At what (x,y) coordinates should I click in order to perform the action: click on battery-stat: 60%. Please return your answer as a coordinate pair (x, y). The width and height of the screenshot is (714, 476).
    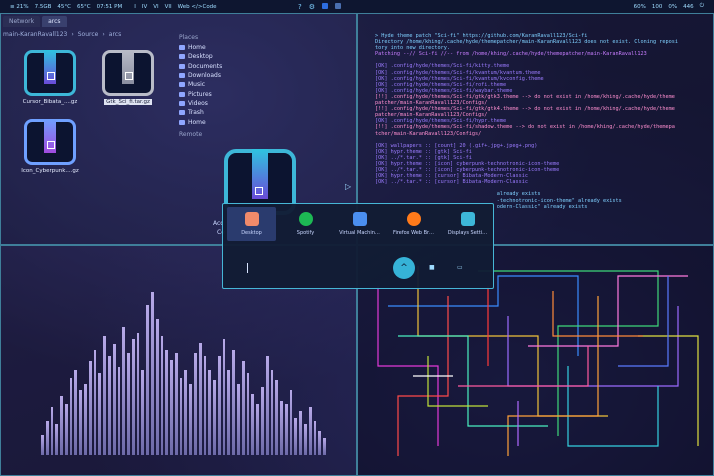
    Looking at the image, I should click on (640, 7).